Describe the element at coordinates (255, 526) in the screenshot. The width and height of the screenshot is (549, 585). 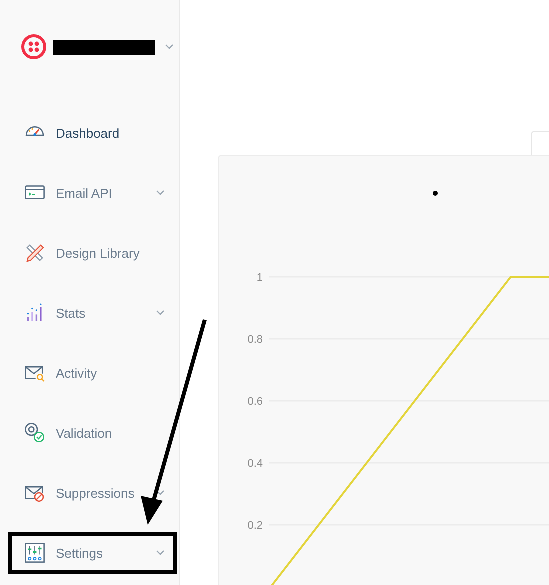
I see `y-tick-label: 0.2` at that location.